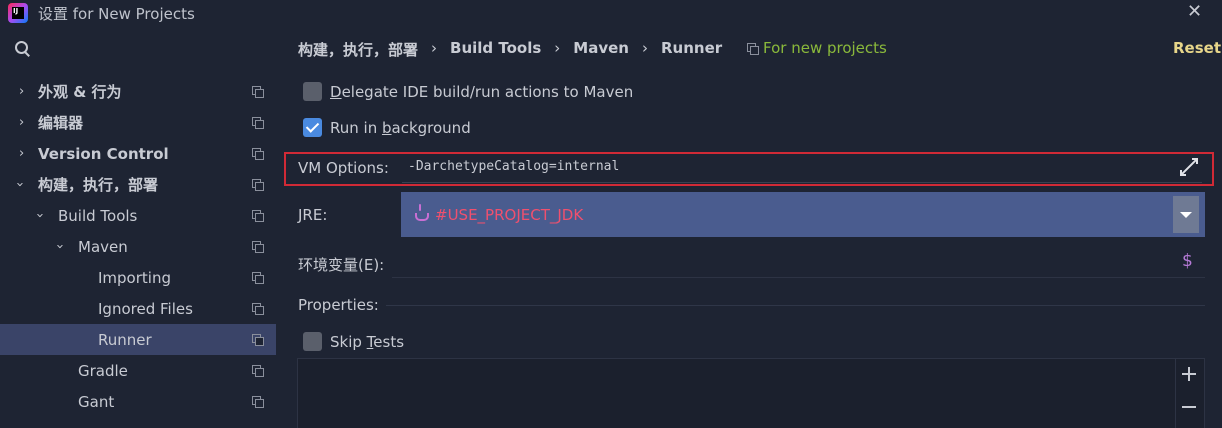 The image size is (1222, 428). I want to click on tree-item-build-tools: › Build Tools, so click(138, 215).